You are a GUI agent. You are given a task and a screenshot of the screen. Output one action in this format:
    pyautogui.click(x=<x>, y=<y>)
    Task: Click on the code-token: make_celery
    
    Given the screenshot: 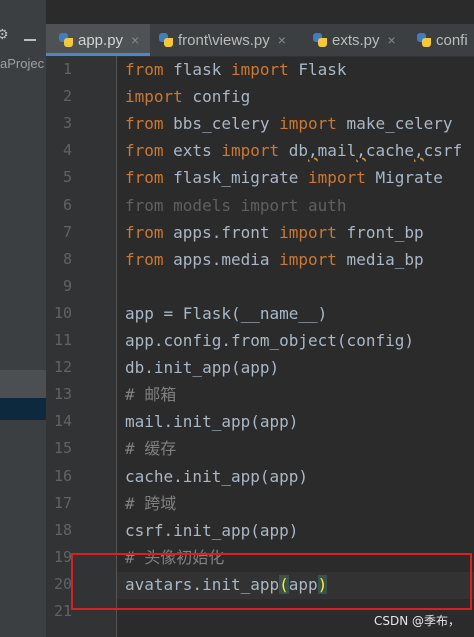 What is the action you would take?
    pyautogui.click(x=394, y=123)
    